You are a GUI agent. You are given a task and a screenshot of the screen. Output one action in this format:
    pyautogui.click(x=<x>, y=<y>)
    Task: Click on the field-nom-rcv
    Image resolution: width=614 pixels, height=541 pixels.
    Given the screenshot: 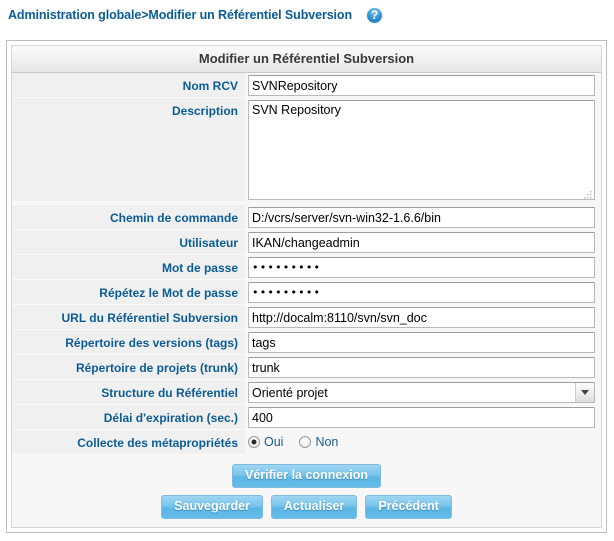 What is the action you would take?
    pyautogui.click(x=423, y=85)
    